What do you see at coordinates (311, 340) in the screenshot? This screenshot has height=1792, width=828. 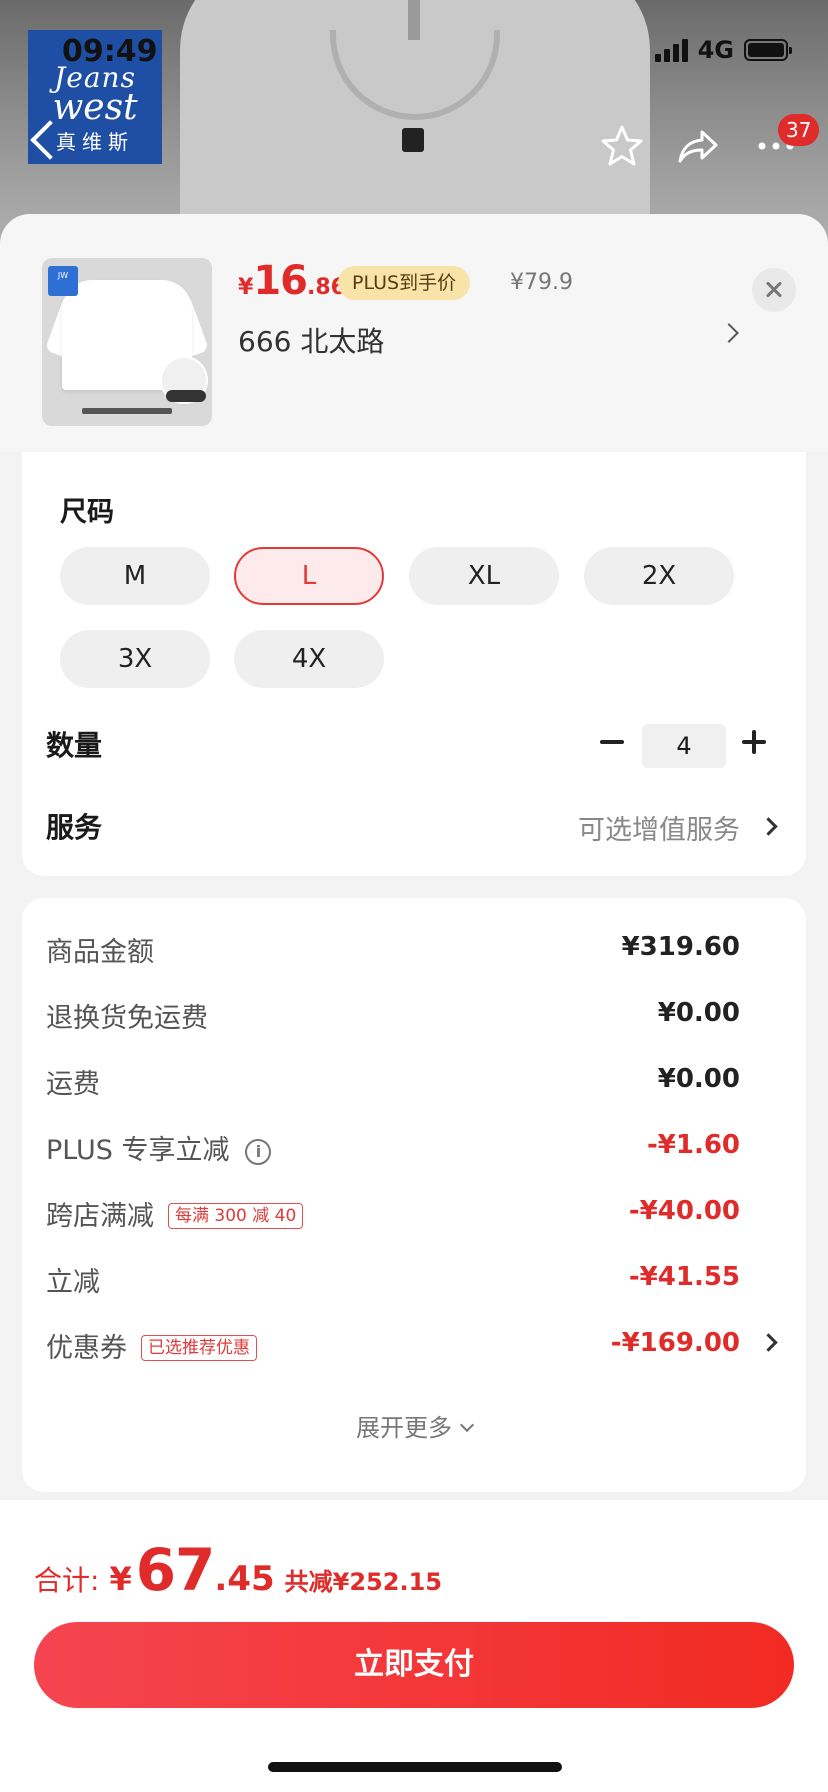 I see `delivery-address: 666 北太路` at bounding box center [311, 340].